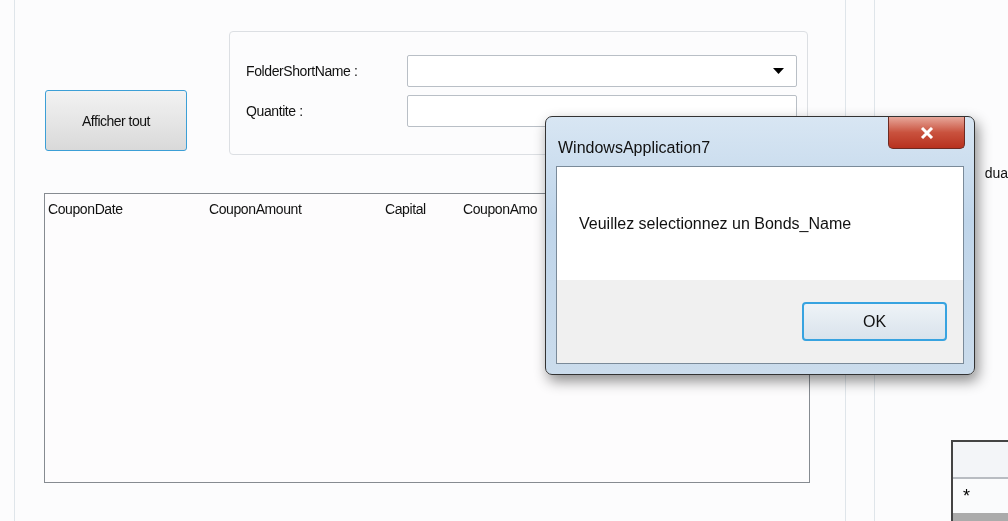 The height and width of the screenshot is (521, 1008). I want to click on column-header: Capital, so click(405, 209).